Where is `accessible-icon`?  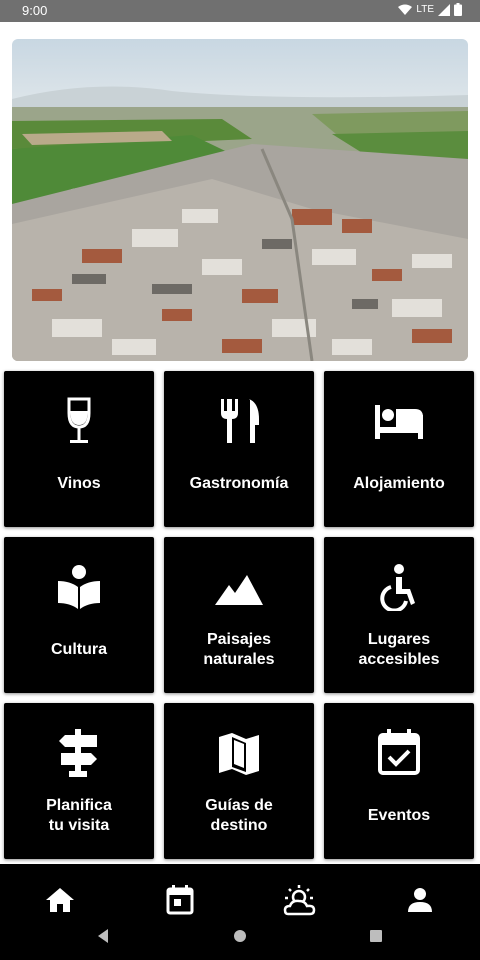
accessible-icon is located at coordinates (397, 587).